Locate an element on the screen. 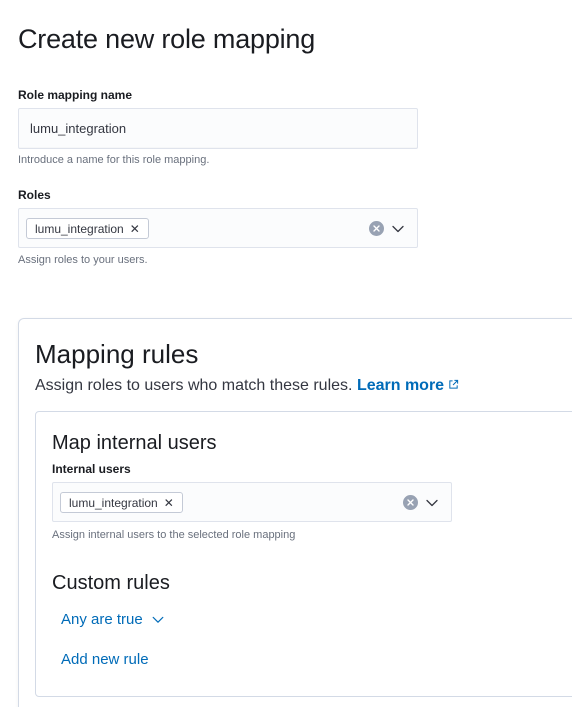 The image size is (572, 707). internal-users-label: Internal users is located at coordinates (91, 469).